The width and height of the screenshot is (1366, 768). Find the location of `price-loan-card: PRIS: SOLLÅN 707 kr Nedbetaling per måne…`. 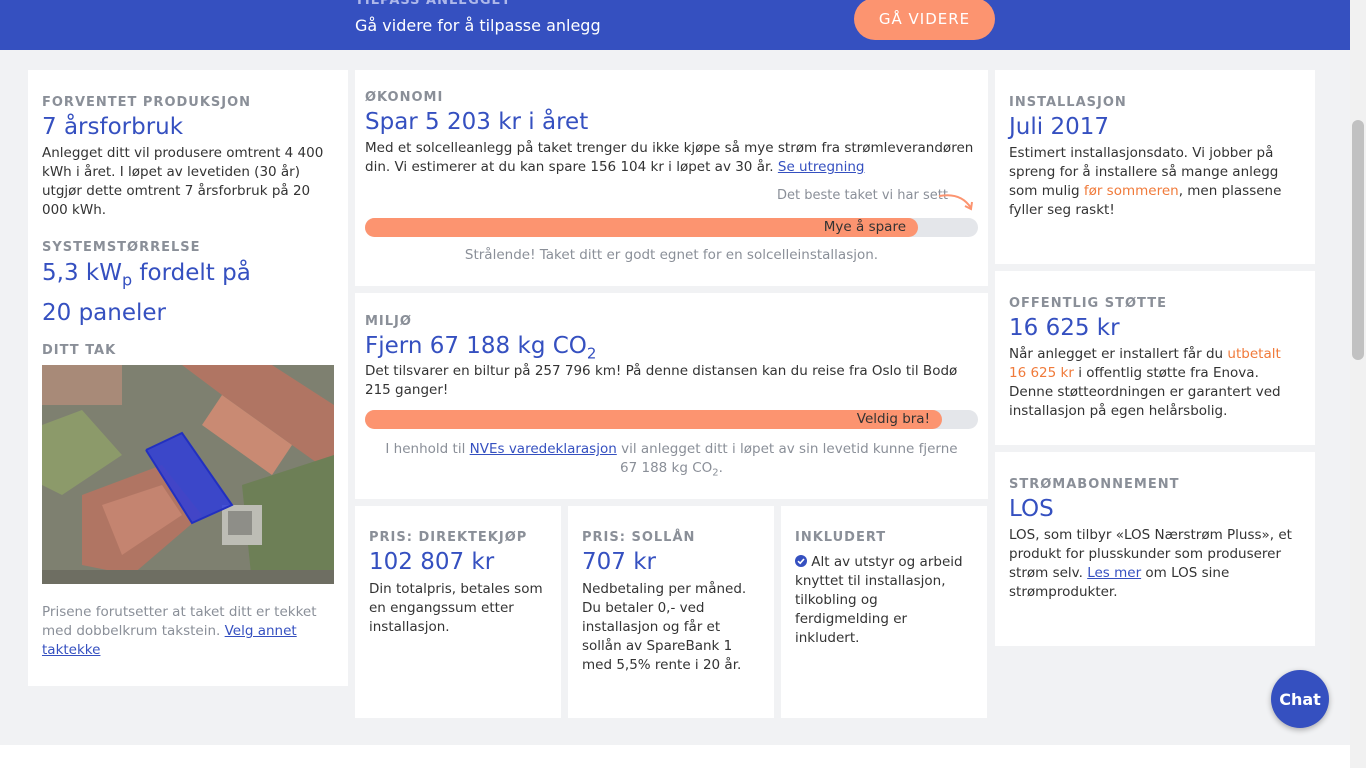

price-loan-card: PRIS: SOLLÅN 707 kr Nedbetaling per måne… is located at coordinates (671, 612).